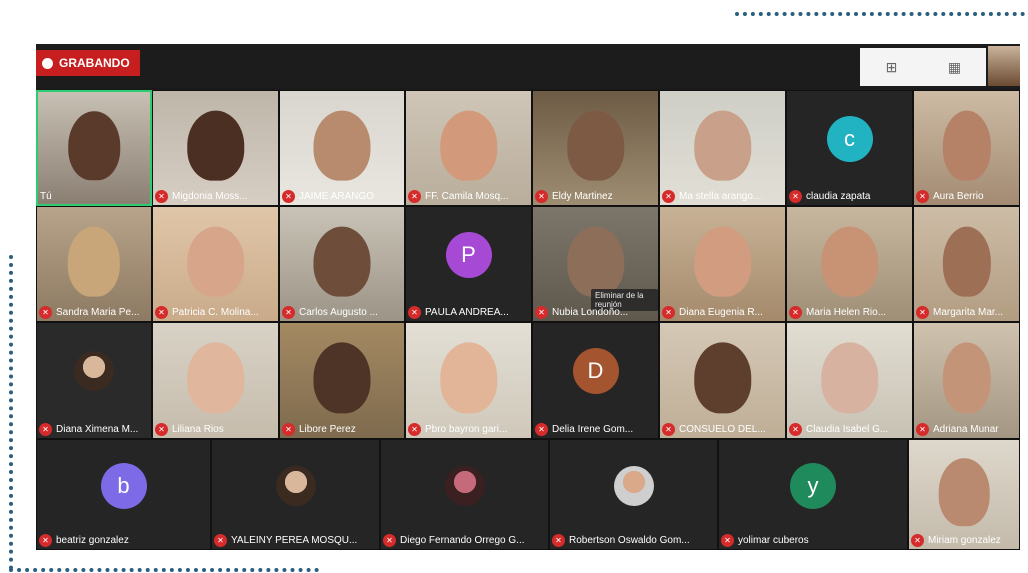 The image size is (1028, 573). Describe the element at coordinates (595, 148) in the screenshot. I see `participant-tile: ✕ Eldy Martinez` at that location.